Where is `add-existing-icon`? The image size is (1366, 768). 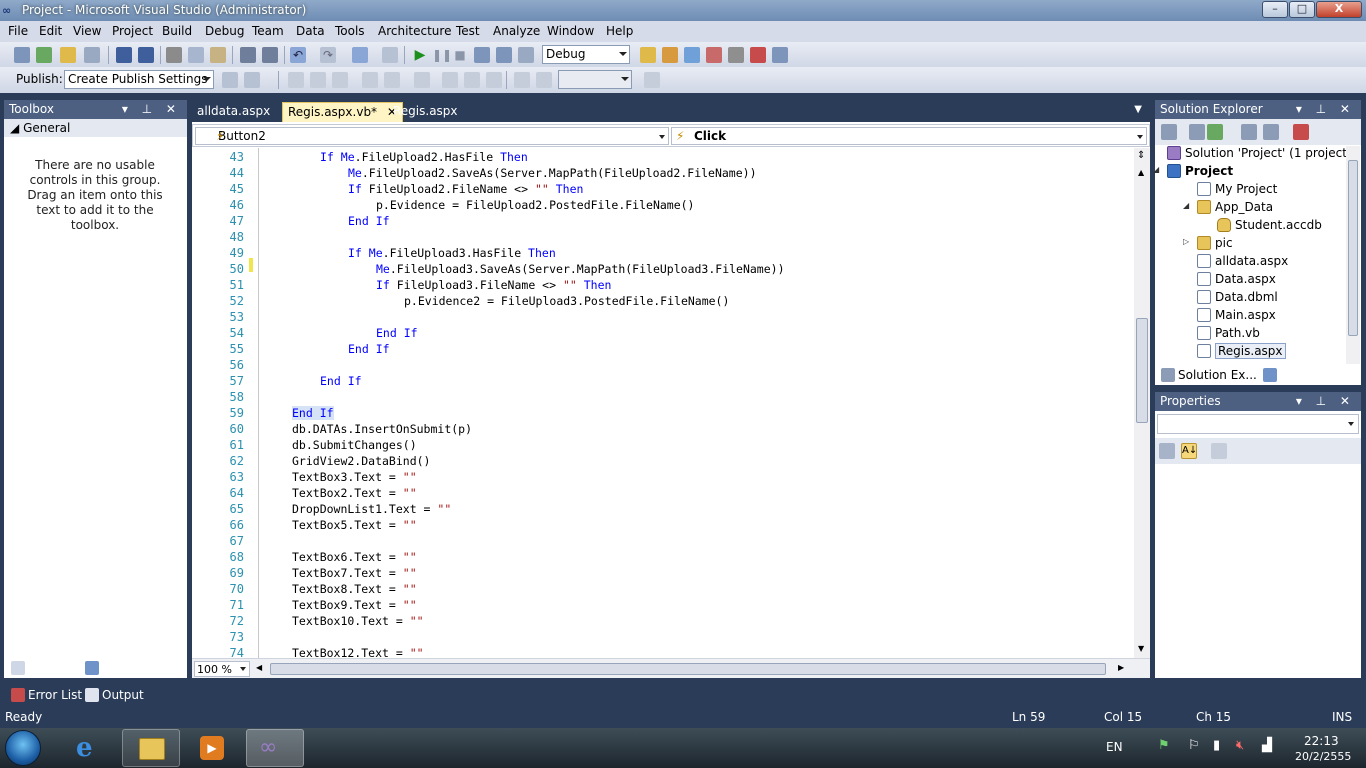
add-existing-icon is located at coordinates (92, 55).